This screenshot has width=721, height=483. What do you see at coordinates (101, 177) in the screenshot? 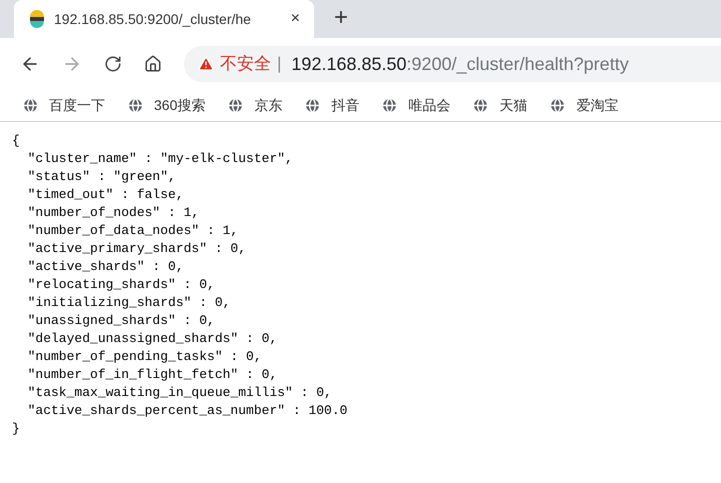
I see `code-line: "status" : "green",` at bounding box center [101, 177].